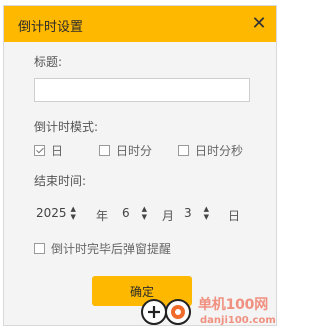 This screenshot has height=331, width=320. What do you see at coordinates (48, 150) in the screenshot?
I see `mode-option-day: 日` at bounding box center [48, 150].